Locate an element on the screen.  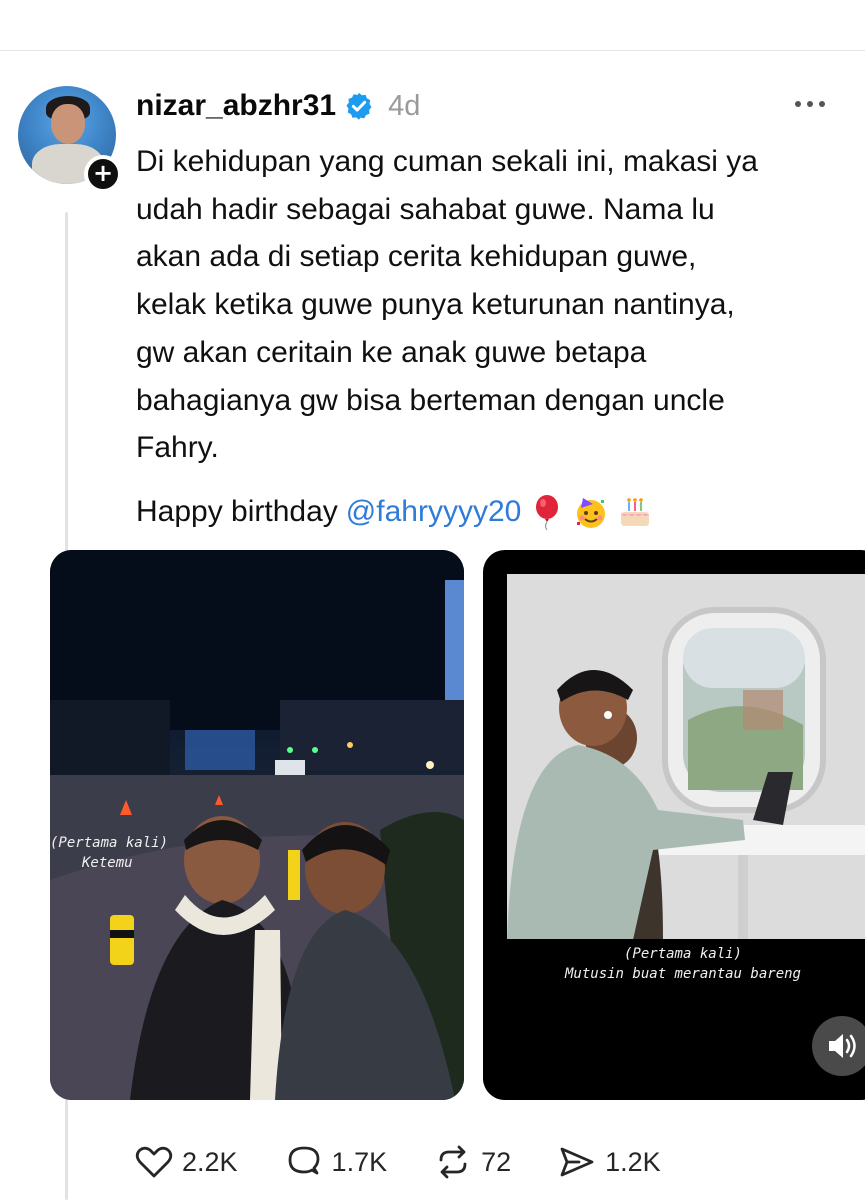
balloon-icon is located at coordinates (547, 512).